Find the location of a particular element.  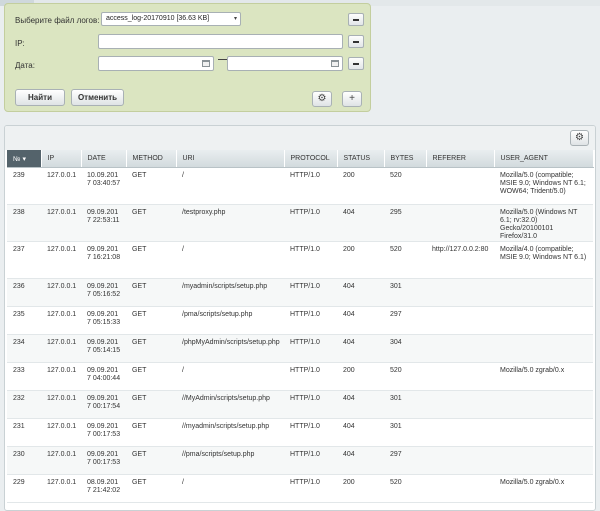

col-header-uri: URI is located at coordinates (230, 159).